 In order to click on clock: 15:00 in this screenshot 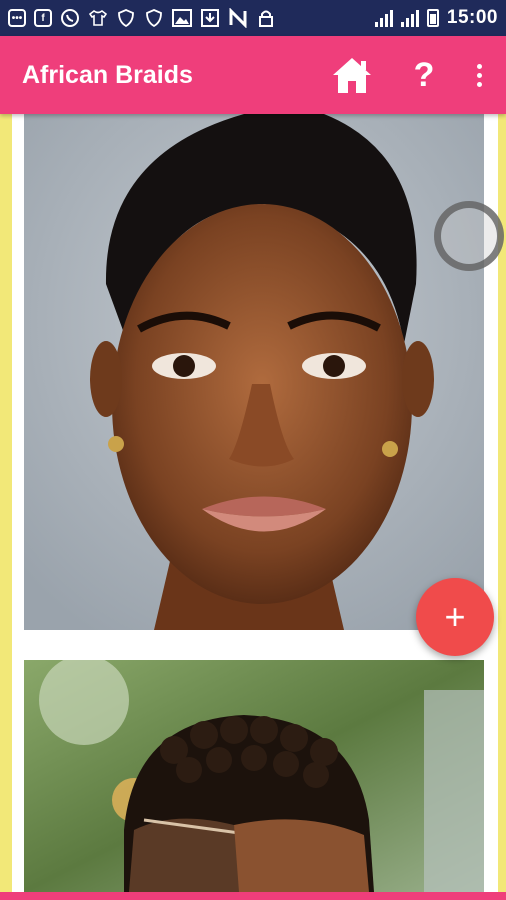, I will do `click(472, 17)`.